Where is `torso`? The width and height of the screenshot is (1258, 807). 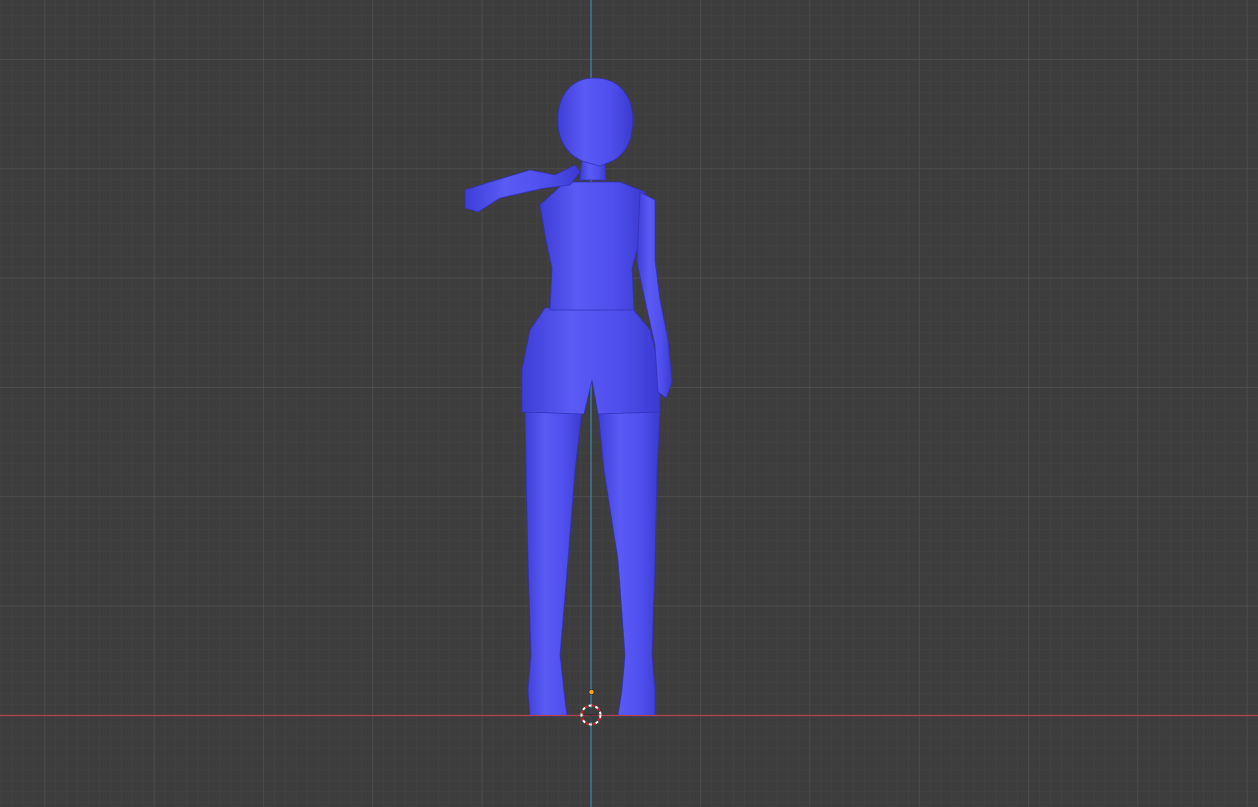 torso is located at coordinates (592, 246).